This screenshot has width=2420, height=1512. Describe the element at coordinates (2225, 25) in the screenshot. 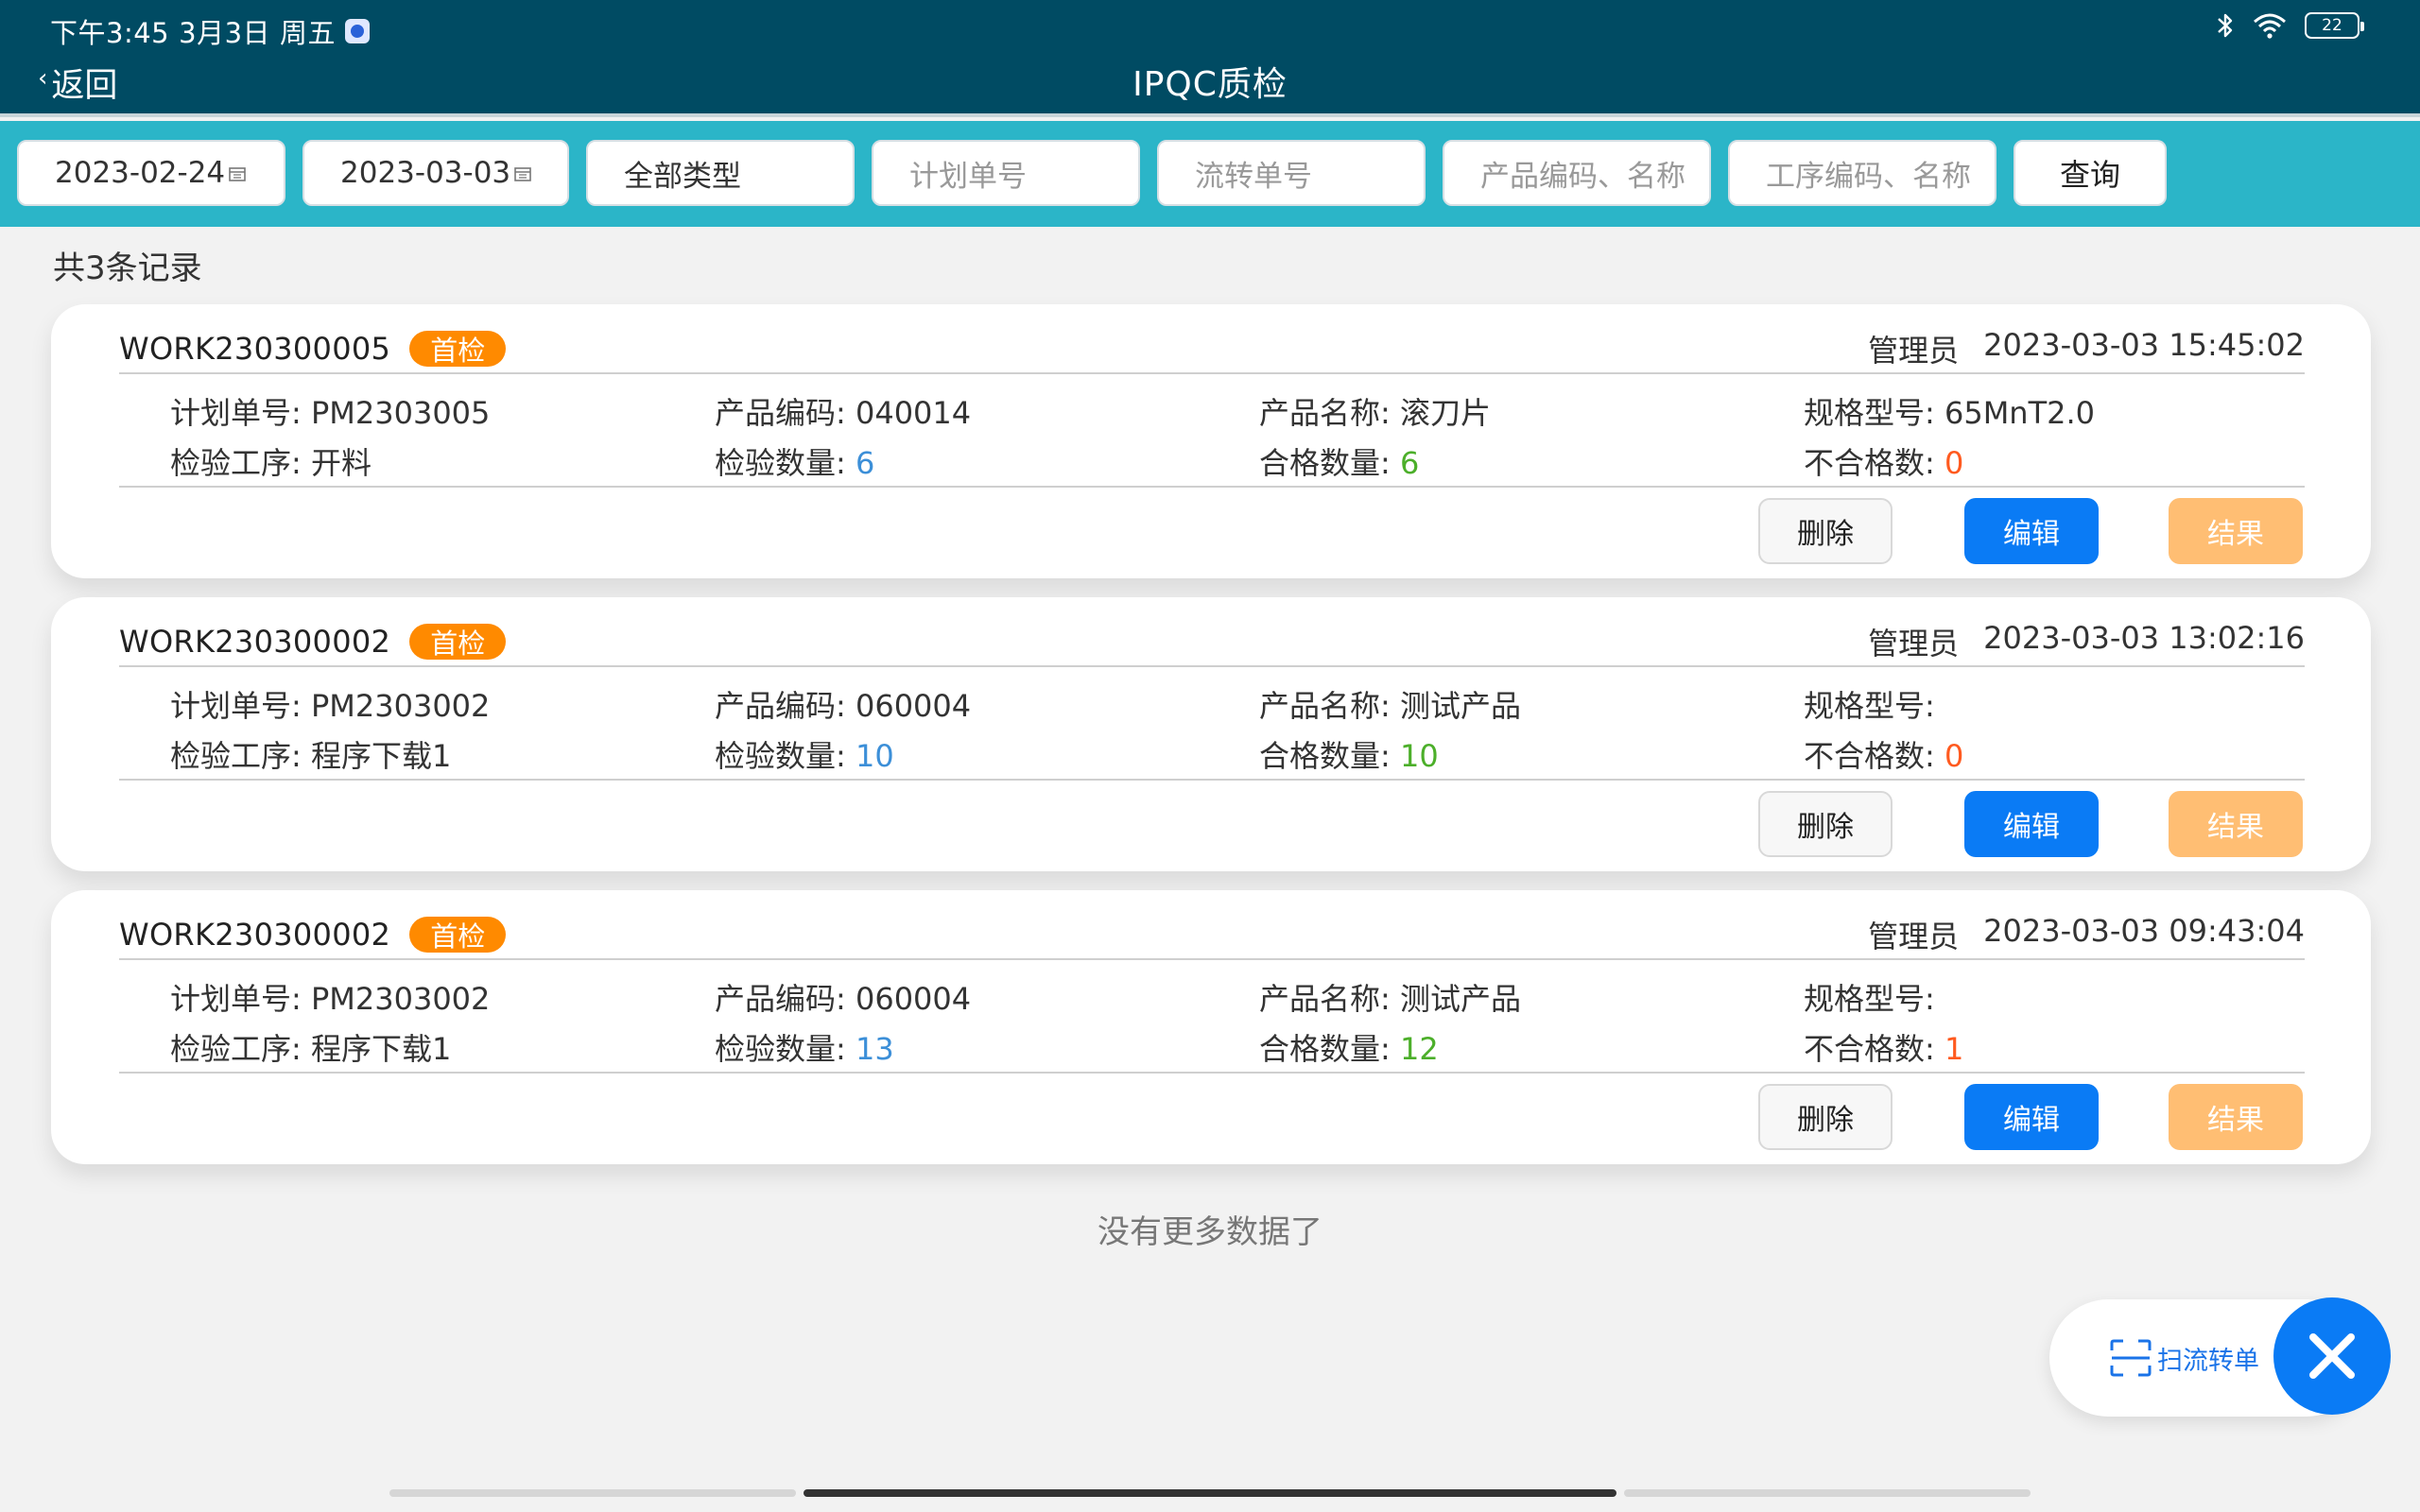

I see `bluetooth-icon` at that location.